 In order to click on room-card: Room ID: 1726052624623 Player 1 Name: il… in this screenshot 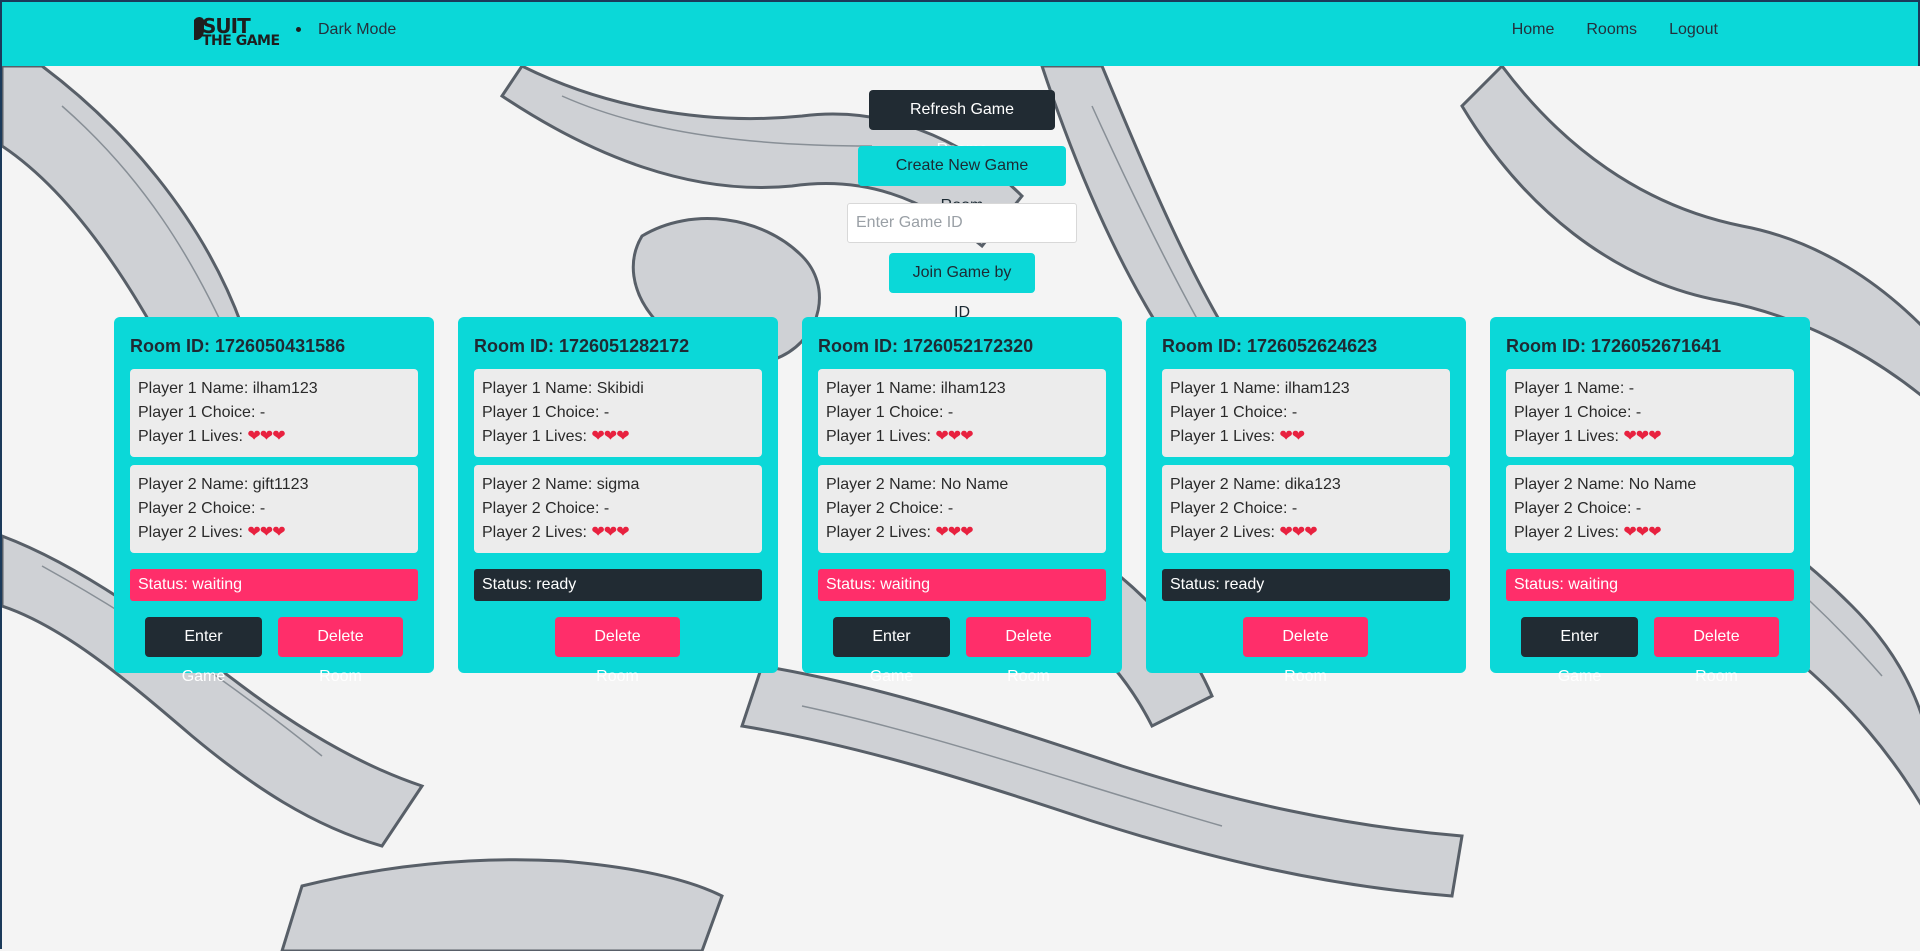, I will do `click(1306, 501)`.